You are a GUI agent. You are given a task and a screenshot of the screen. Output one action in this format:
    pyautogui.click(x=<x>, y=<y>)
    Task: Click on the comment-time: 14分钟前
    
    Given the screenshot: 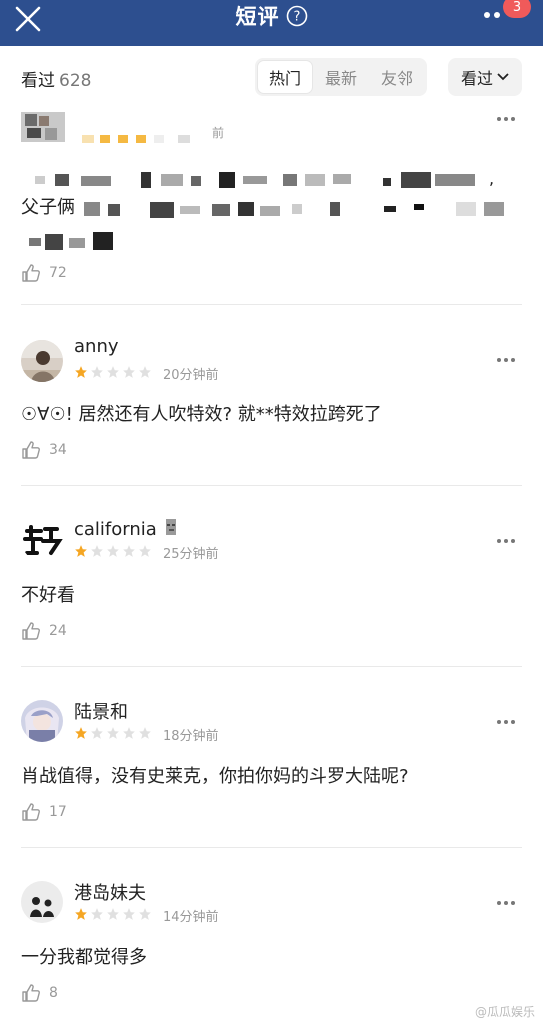 What is the action you would take?
    pyautogui.click(x=191, y=917)
    